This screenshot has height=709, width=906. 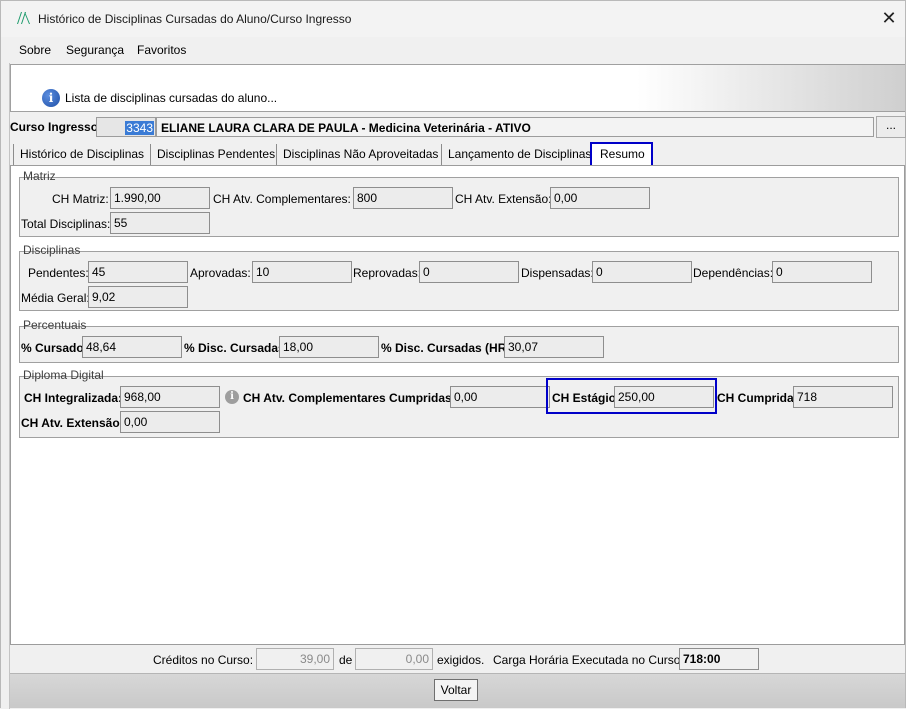 What do you see at coordinates (203, 660) in the screenshot?
I see `creditos-label: Créditos no Curso:` at bounding box center [203, 660].